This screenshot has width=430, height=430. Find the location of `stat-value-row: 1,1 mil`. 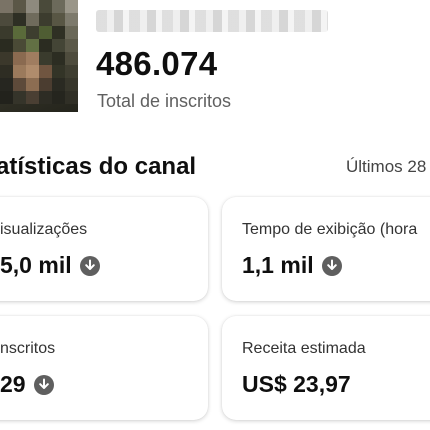

stat-value-row: 1,1 mil is located at coordinates (292, 265).